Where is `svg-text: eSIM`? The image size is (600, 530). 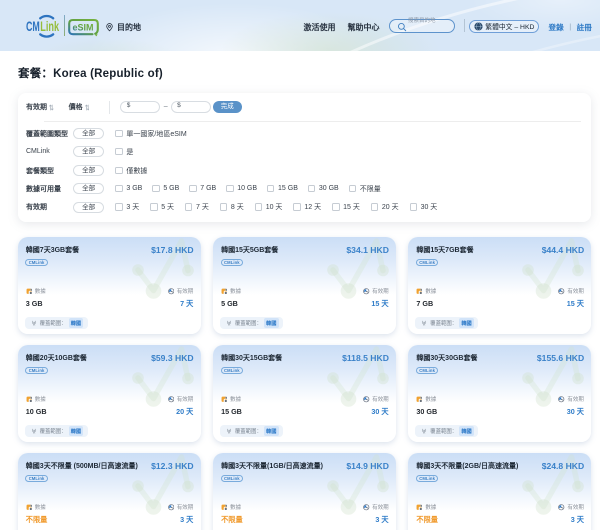
svg-text: eSIM is located at coordinates (82, 28).